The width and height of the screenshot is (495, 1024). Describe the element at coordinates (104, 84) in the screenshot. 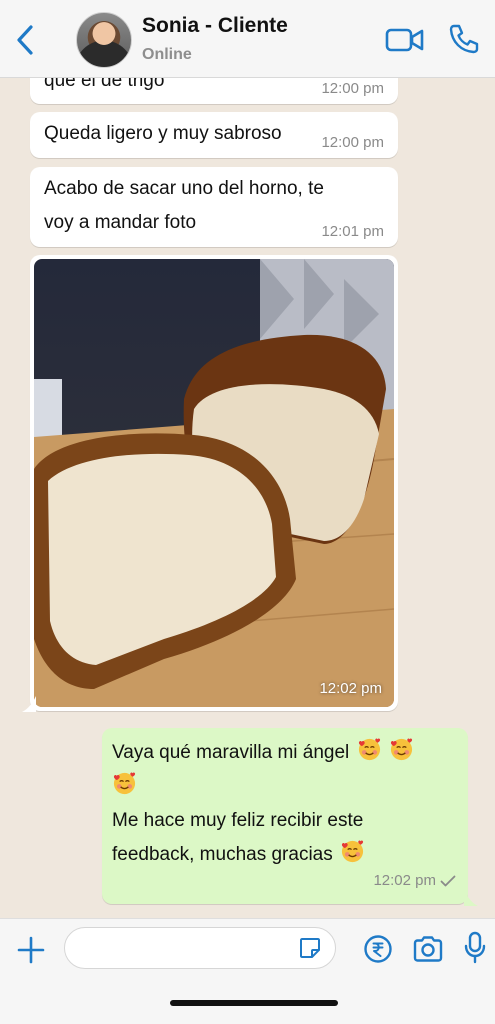

I see `message-text: que el de trigo` at that location.